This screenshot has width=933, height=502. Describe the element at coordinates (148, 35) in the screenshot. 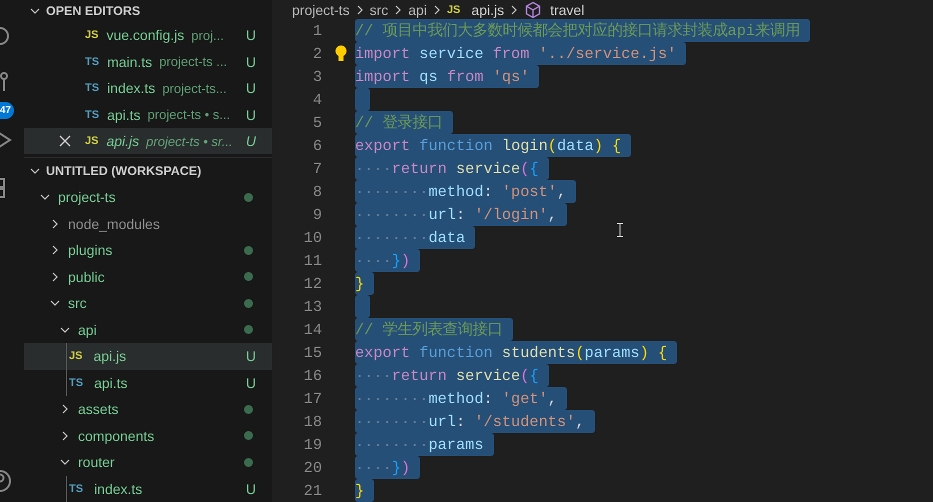

I see `open-editor-item: JS vue.config.js proj... U` at that location.